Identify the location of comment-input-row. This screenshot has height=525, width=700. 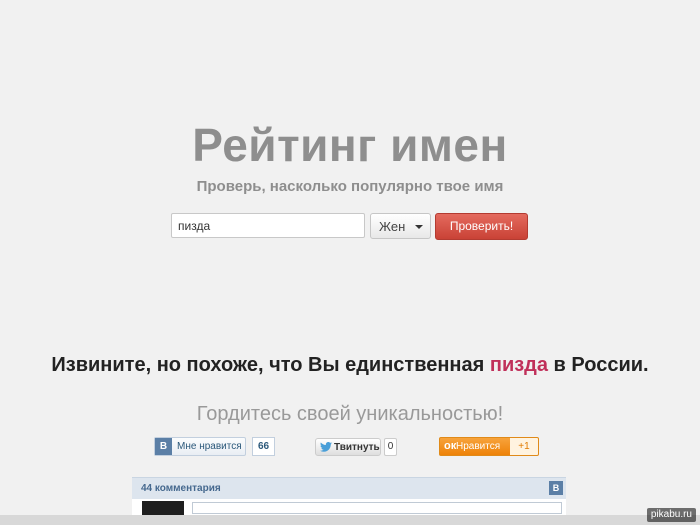
(349, 507).